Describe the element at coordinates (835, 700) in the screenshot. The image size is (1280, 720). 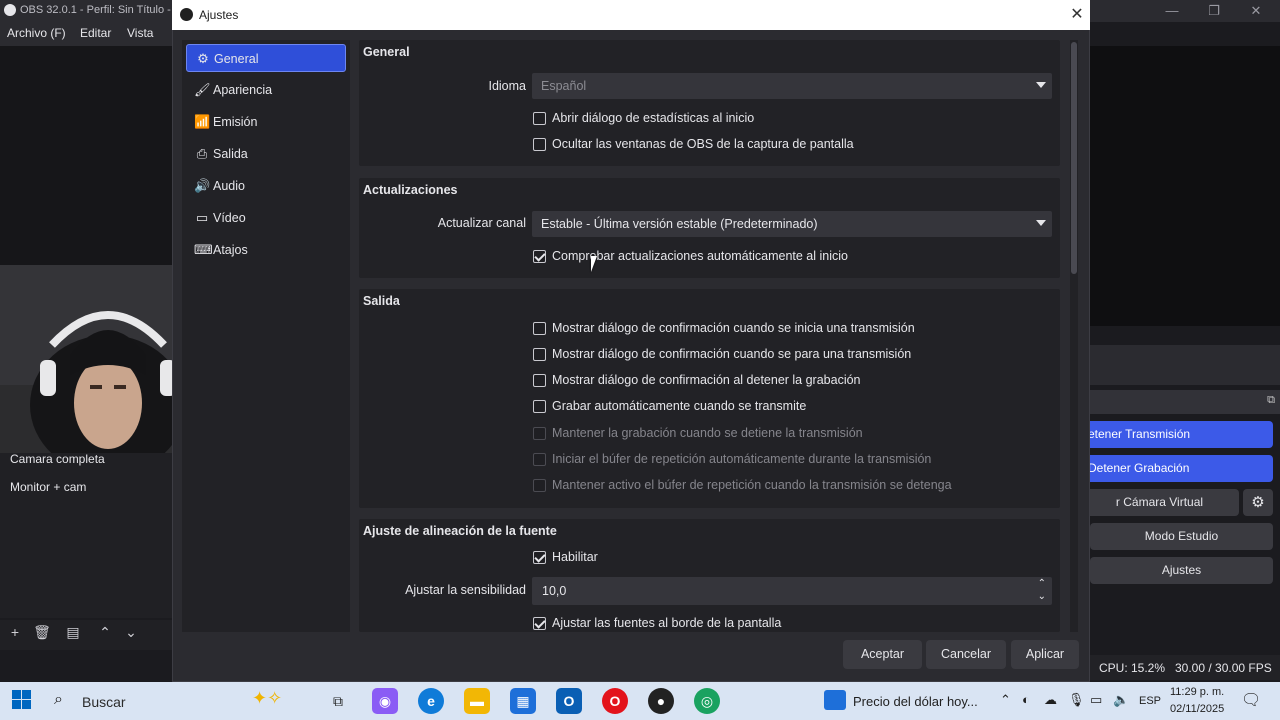
I see `news-widget-icon` at that location.